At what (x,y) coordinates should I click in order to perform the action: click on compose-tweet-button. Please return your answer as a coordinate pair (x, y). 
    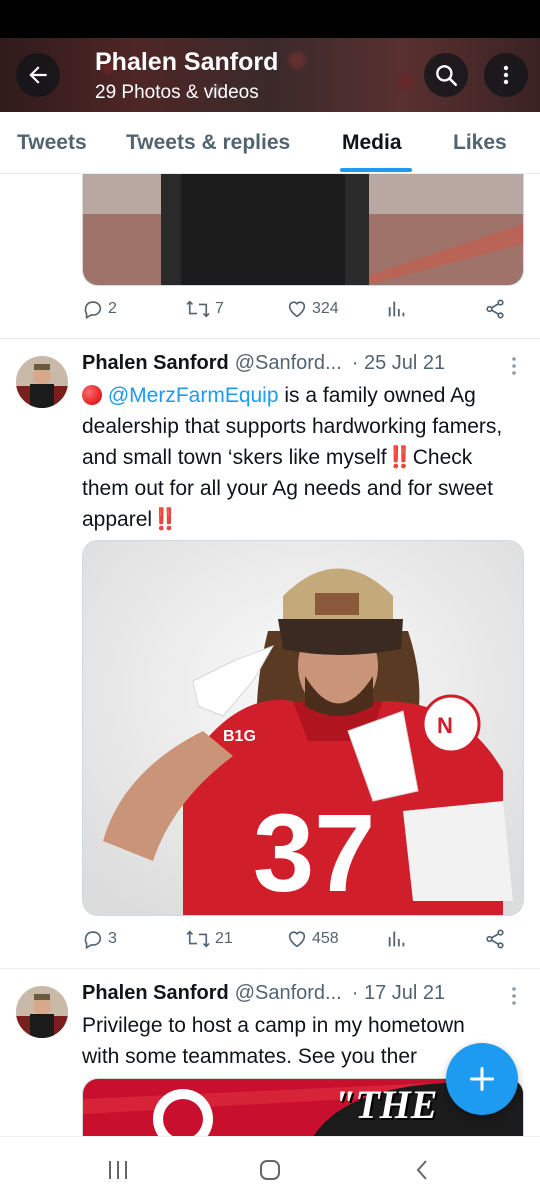
    Looking at the image, I should click on (482, 1079).